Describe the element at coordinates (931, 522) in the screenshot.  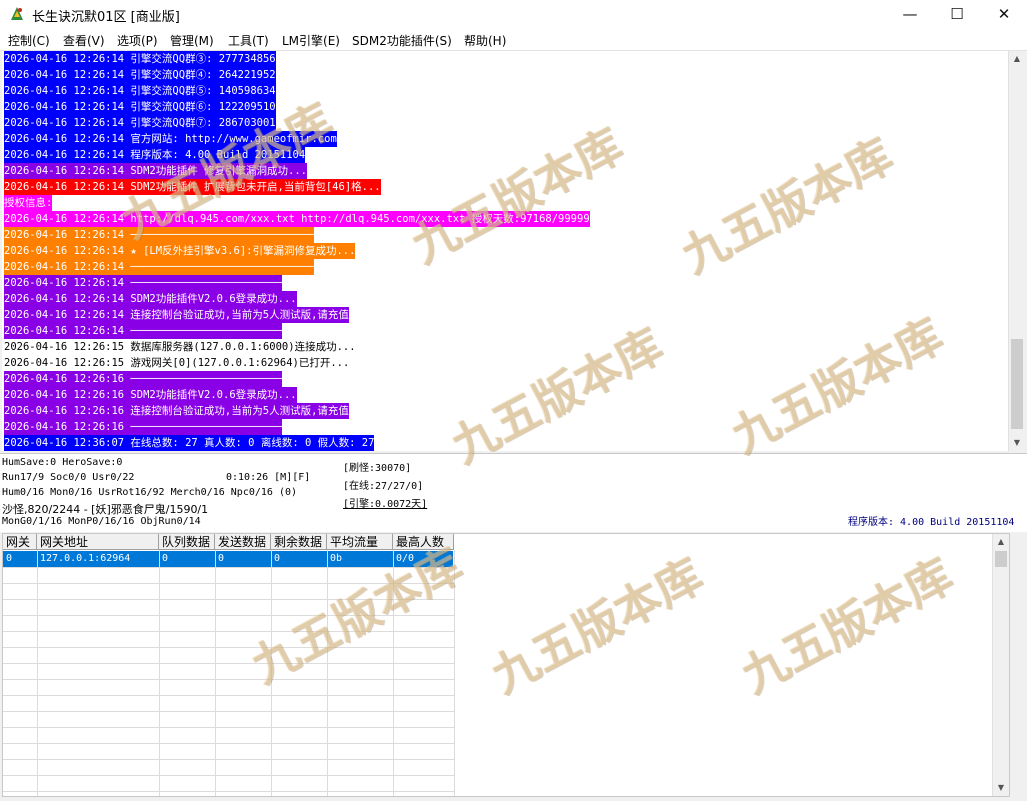
I see `status-version: 程序版本: 4.00 Build 20151104` at that location.